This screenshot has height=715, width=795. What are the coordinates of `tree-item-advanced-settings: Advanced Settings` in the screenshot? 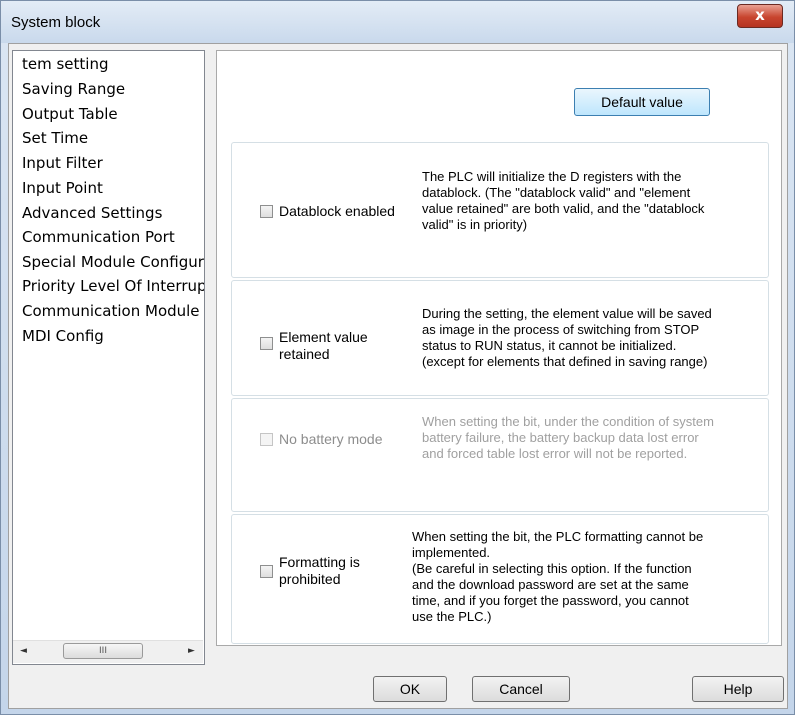 It's located at (92, 213).